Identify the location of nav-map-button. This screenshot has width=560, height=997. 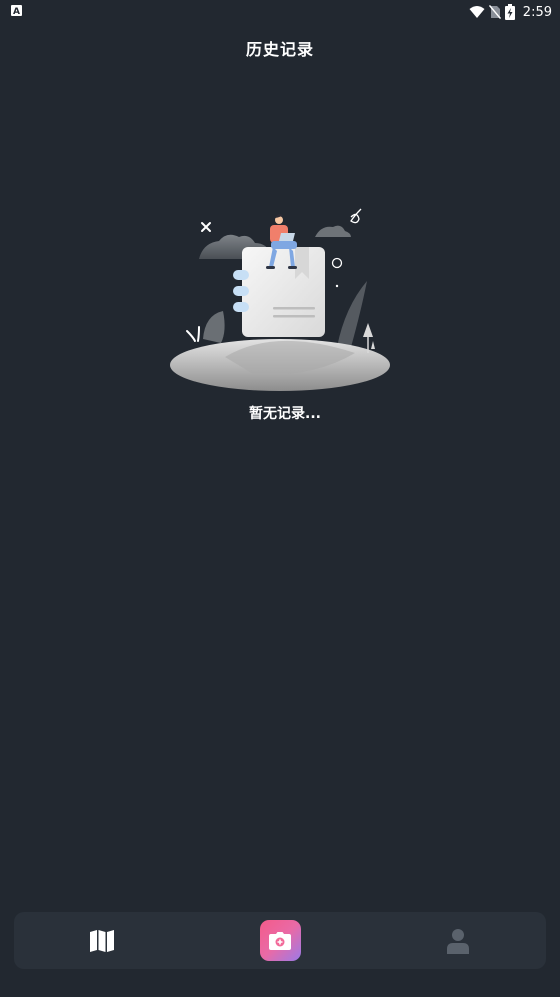
(102, 940).